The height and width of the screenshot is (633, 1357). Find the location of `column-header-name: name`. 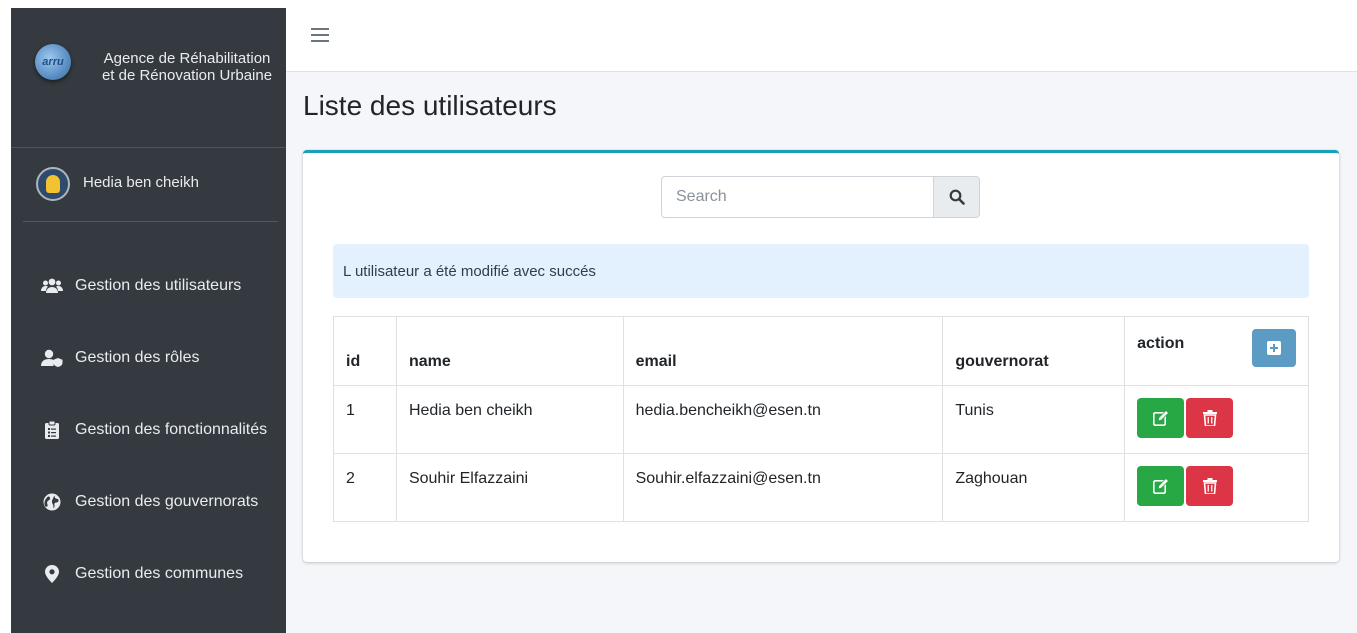

column-header-name: name is located at coordinates (509, 351).